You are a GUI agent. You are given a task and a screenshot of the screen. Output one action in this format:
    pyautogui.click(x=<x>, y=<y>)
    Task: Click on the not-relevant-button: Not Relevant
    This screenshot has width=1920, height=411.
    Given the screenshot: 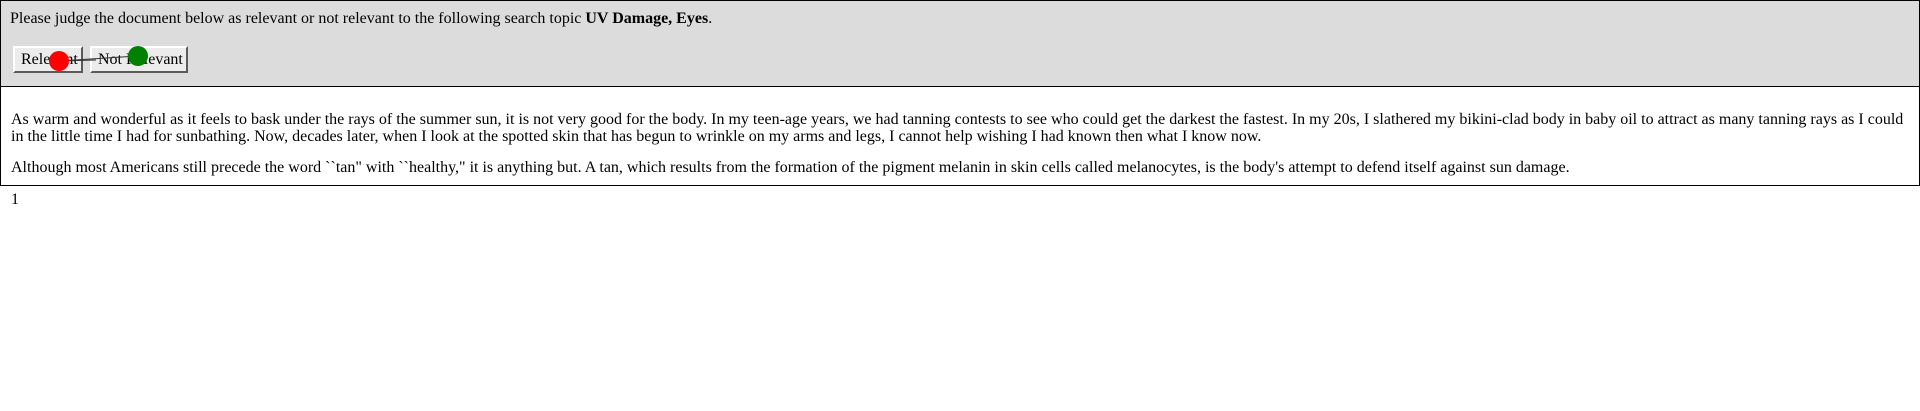 What is the action you would take?
    pyautogui.click(x=139, y=59)
    